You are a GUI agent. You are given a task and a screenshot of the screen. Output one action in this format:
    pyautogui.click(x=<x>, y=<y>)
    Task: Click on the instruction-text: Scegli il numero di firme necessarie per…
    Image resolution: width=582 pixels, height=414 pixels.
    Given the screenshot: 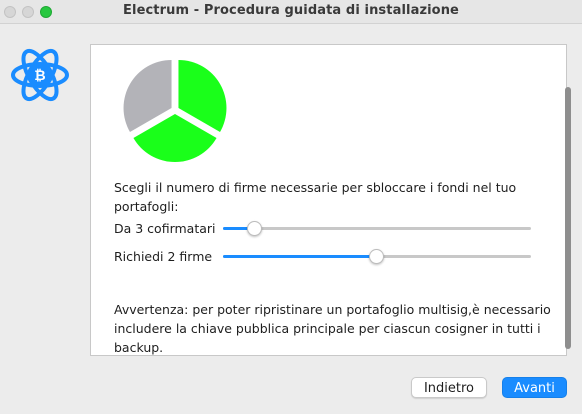 What is the action you would take?
    pyautogui.click(x=315, y=197)
    